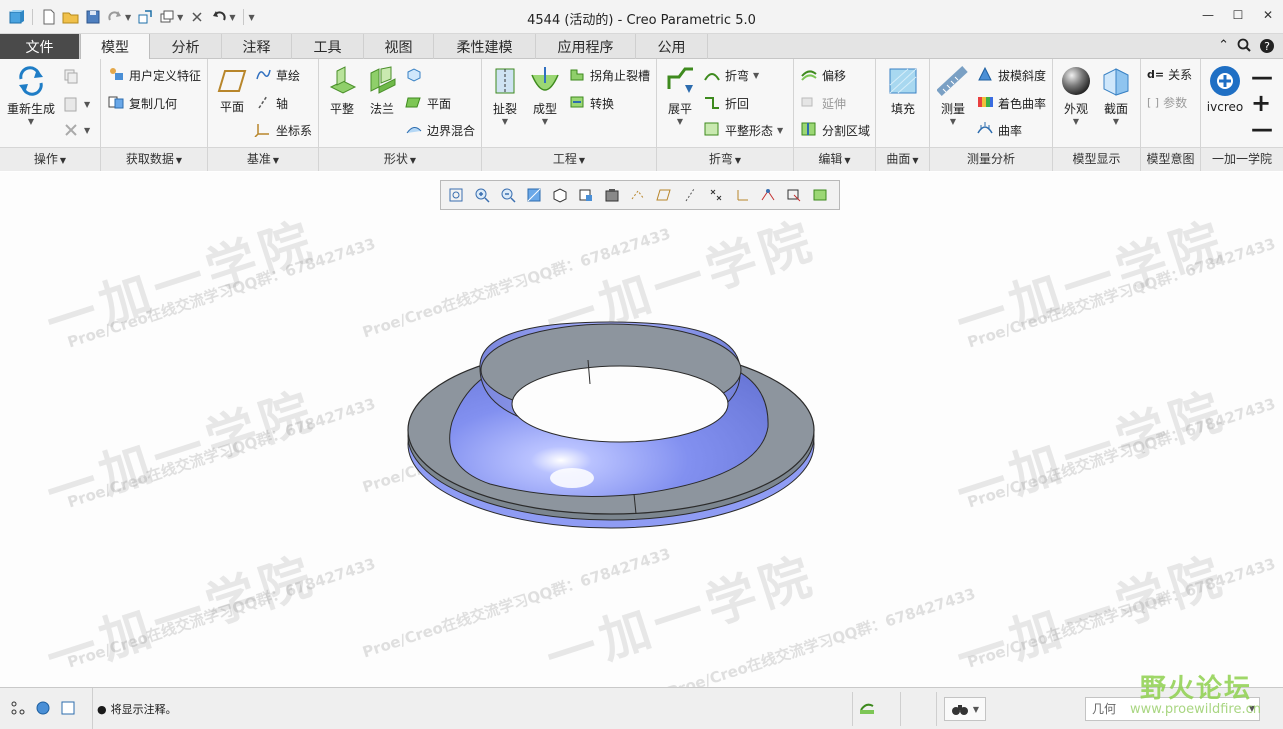  I want to click on help-icon: ?, so click(1267, 48).